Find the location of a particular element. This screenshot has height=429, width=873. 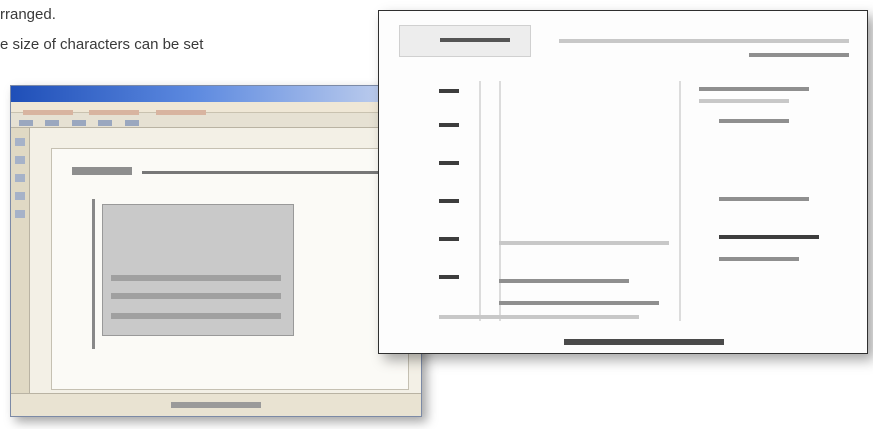

content-panel is located at coordinates (198, 270).